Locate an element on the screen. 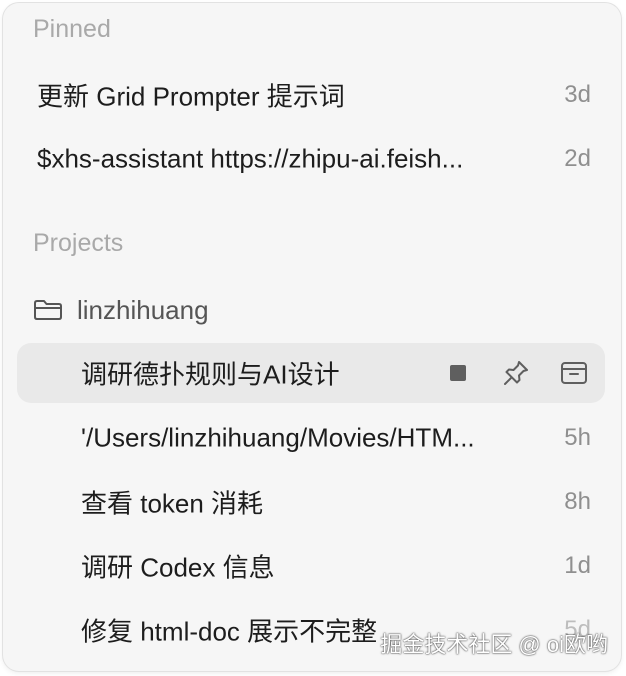 The image size is (626, 676). thread-title: 修复 html-doc 展示不完整 is located at coordinates (229, 631).